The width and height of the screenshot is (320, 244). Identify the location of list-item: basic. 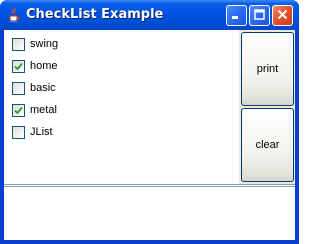
(121, 88).